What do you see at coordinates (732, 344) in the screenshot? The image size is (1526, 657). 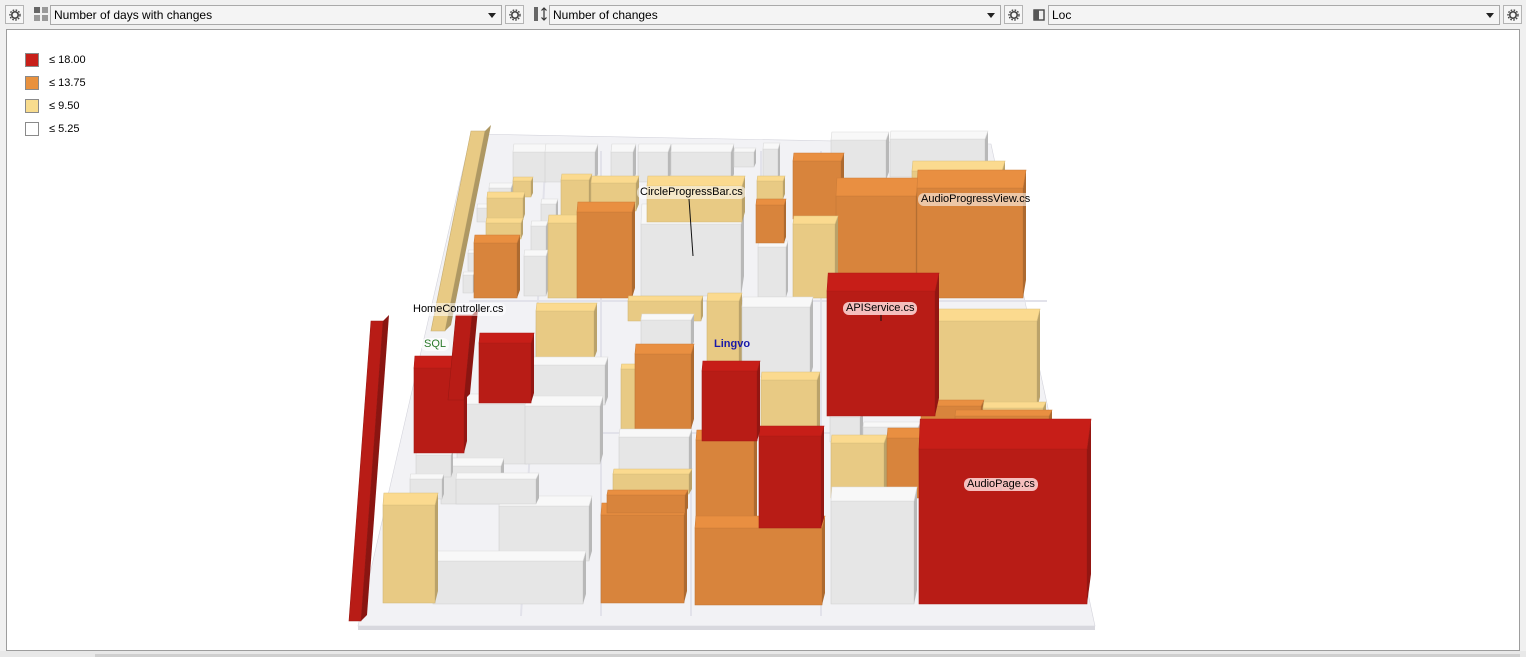 I see `package-label-lingvo: Lingvo` at bounding box center [732, 344].